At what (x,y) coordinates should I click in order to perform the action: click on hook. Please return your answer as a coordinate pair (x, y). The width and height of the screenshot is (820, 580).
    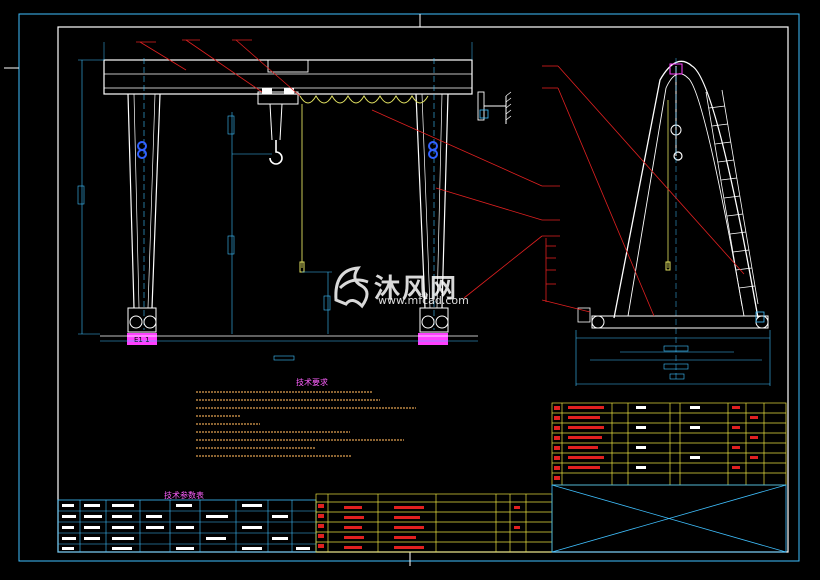
    Looking at the image, I should click on (276, 152).